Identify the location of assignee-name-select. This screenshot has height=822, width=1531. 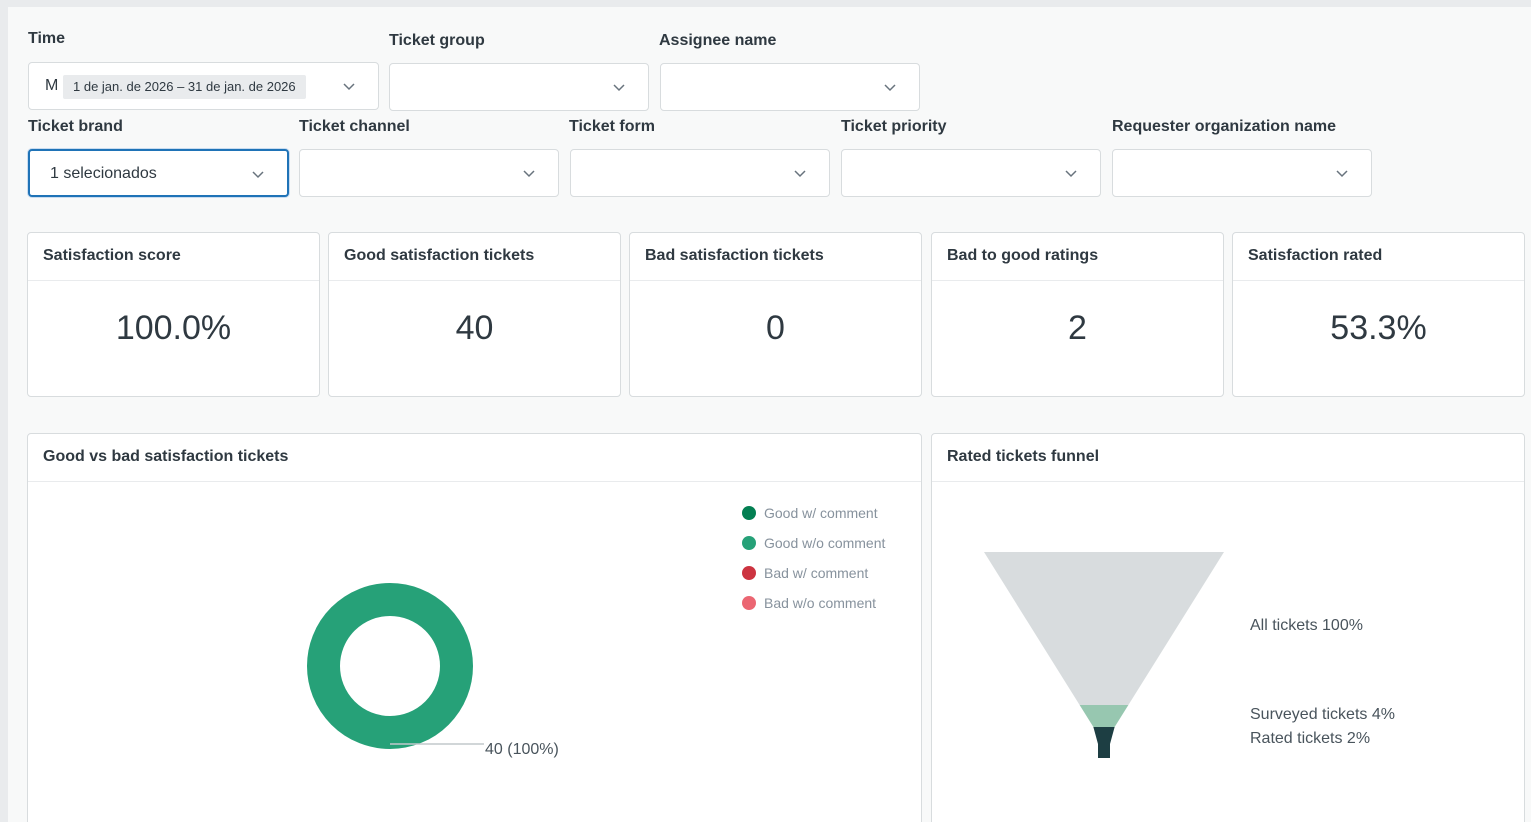
(790, 87).